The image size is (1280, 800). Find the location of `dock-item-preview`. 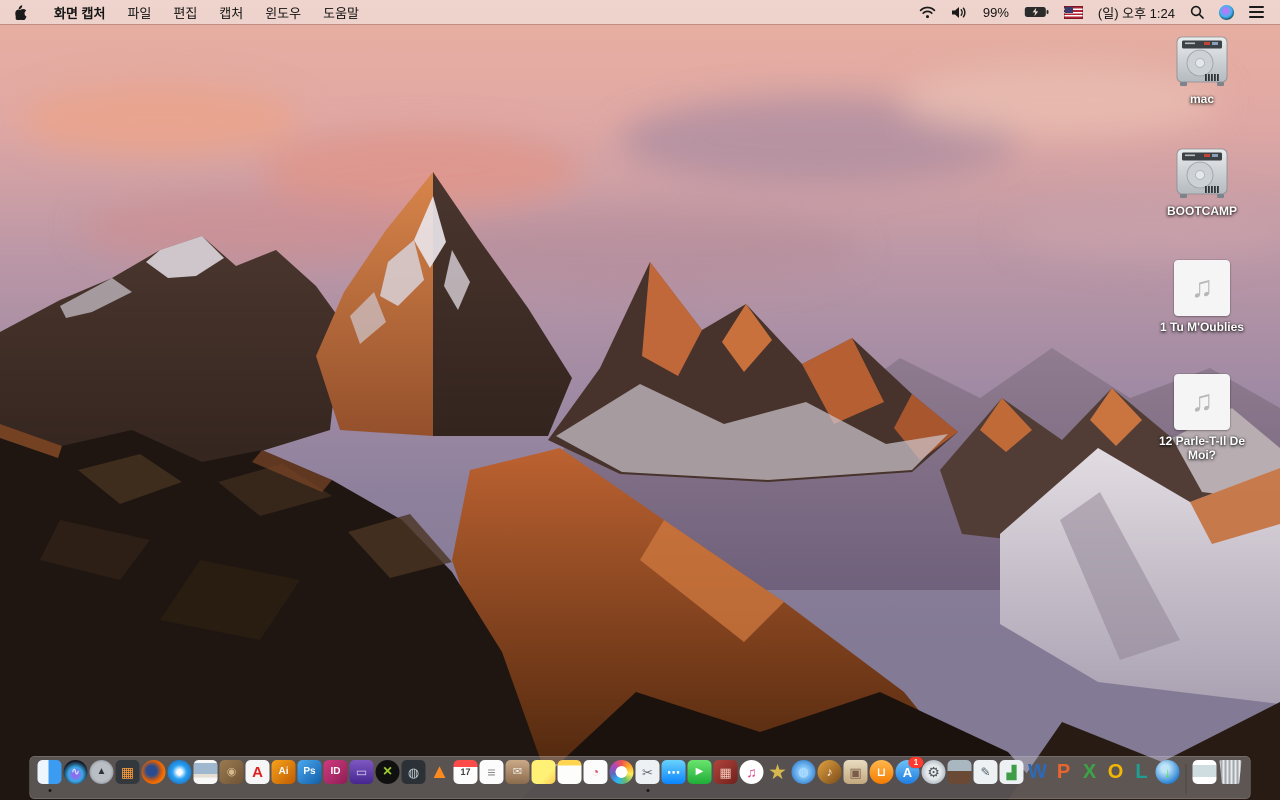

dock-item-preview is located at coordinates (205, 775).